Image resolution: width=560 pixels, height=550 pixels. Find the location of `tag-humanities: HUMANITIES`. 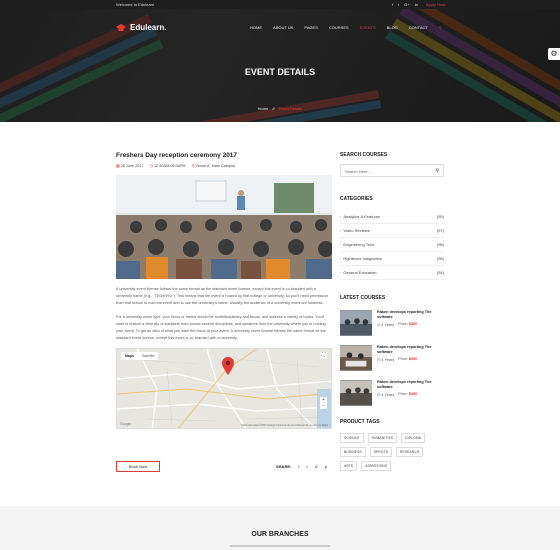

tag-humanities: HUMANITIES is located at coordinates (382, 438).